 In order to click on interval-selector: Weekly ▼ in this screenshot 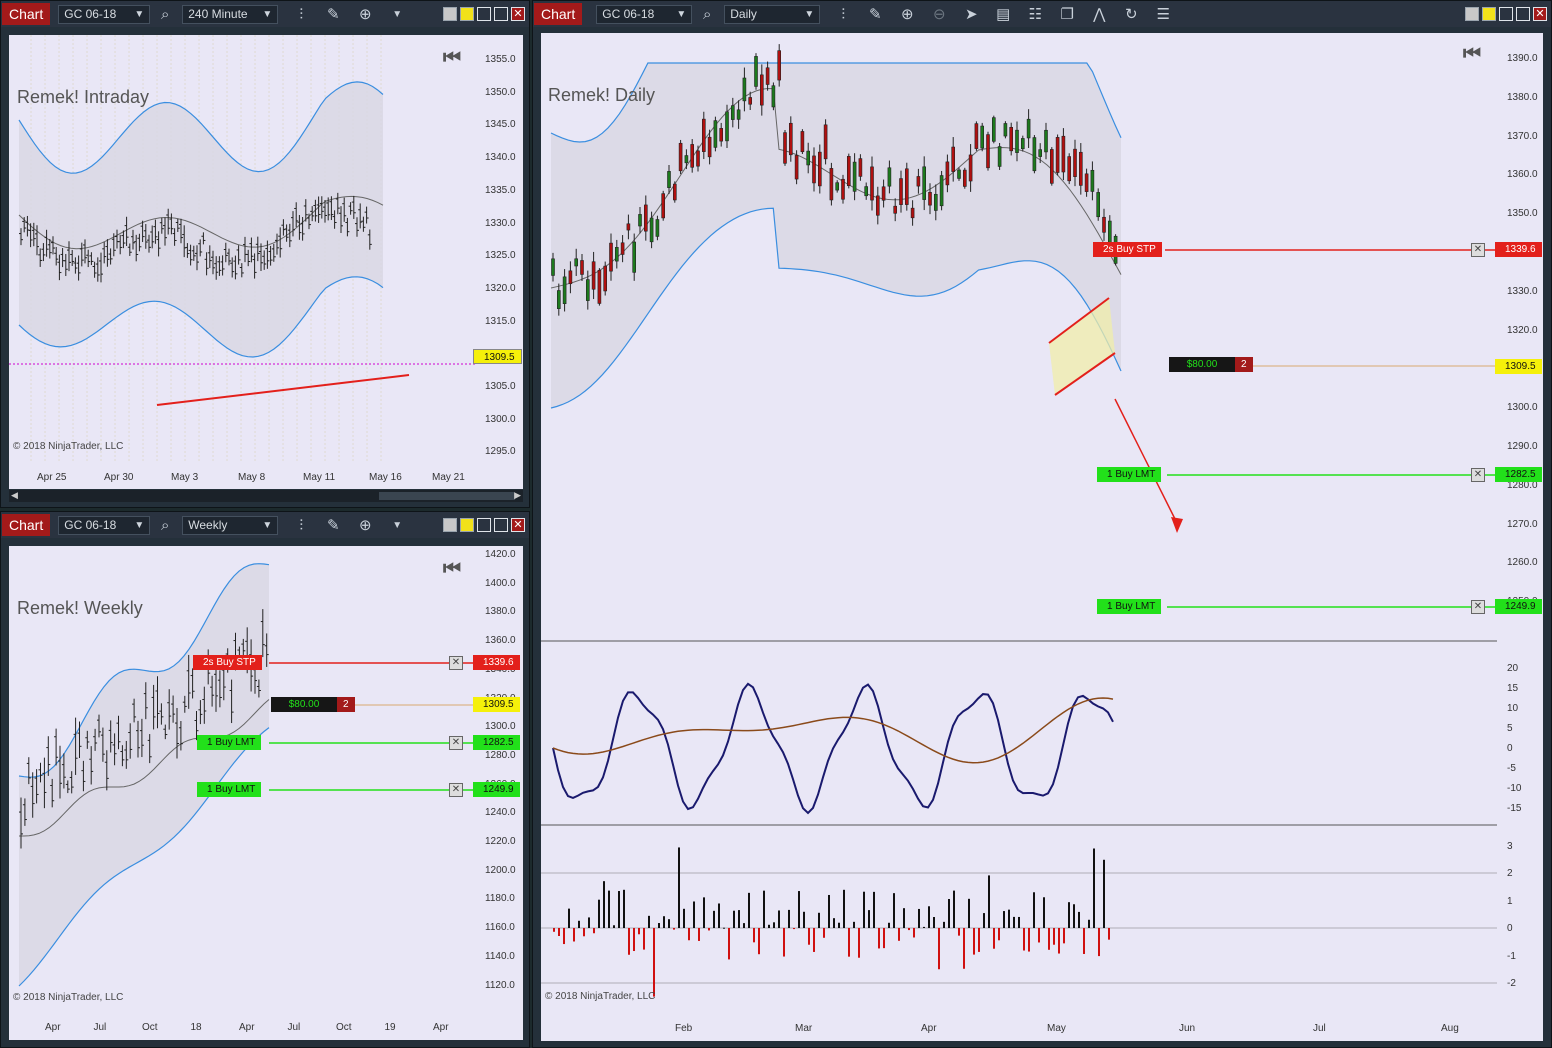, I will do `click(230, 525)`.